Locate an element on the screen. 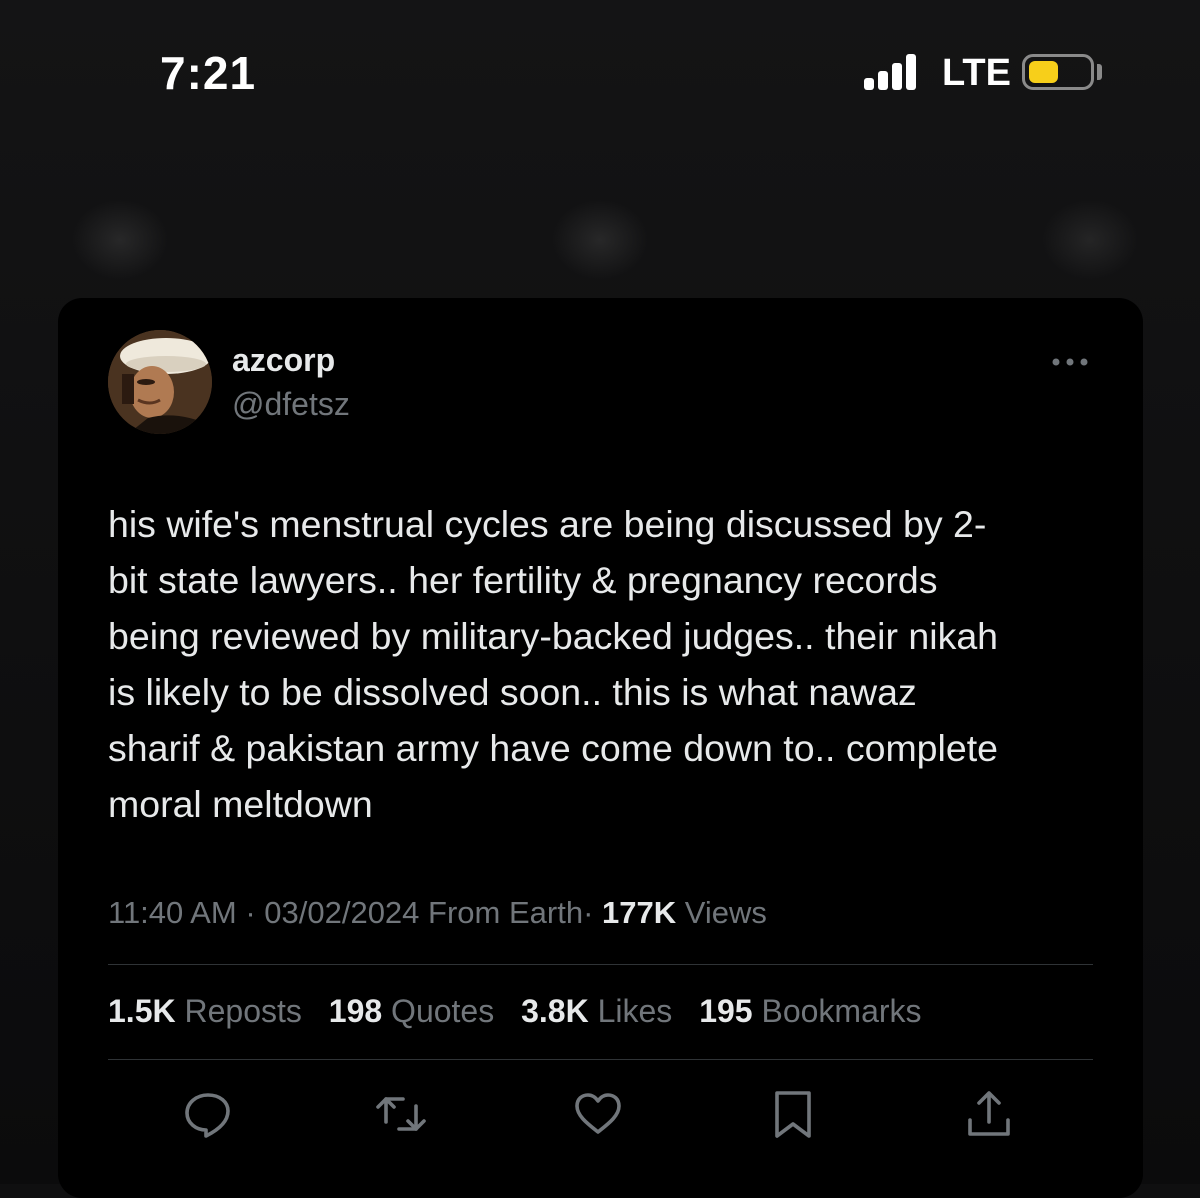 This screenshot has height=1198, width=1200. retweet-icon is located at coordinates (401, 1114).